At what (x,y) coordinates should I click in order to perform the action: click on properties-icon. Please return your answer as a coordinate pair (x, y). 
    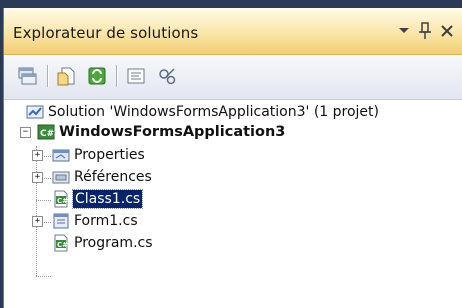
    Looking at the image, I should click on (27, 76).